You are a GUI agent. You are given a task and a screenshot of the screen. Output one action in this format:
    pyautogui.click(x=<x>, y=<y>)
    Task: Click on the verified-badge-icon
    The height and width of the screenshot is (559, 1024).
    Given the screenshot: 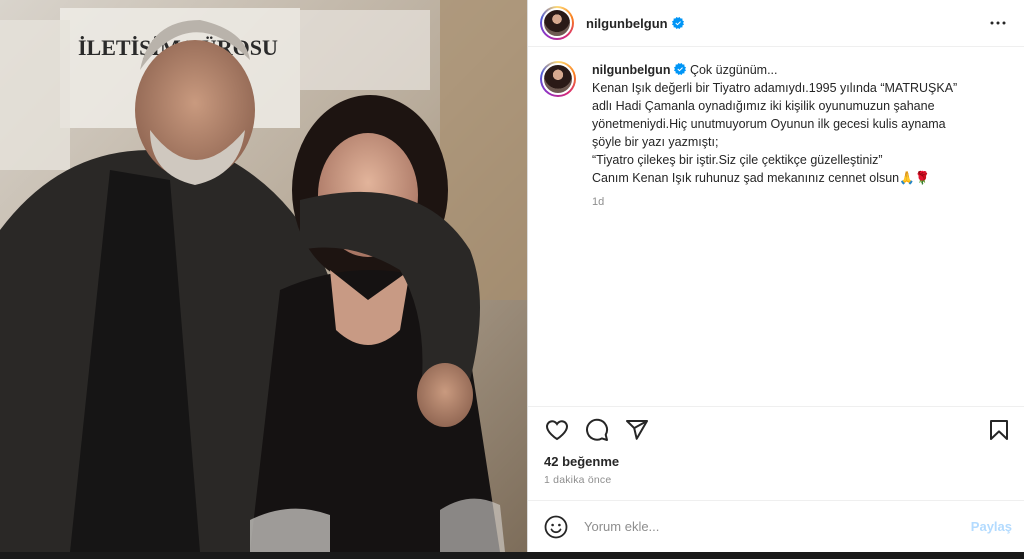 What is the action you would take?
    pyautogui.click(x=677, y=22)
    